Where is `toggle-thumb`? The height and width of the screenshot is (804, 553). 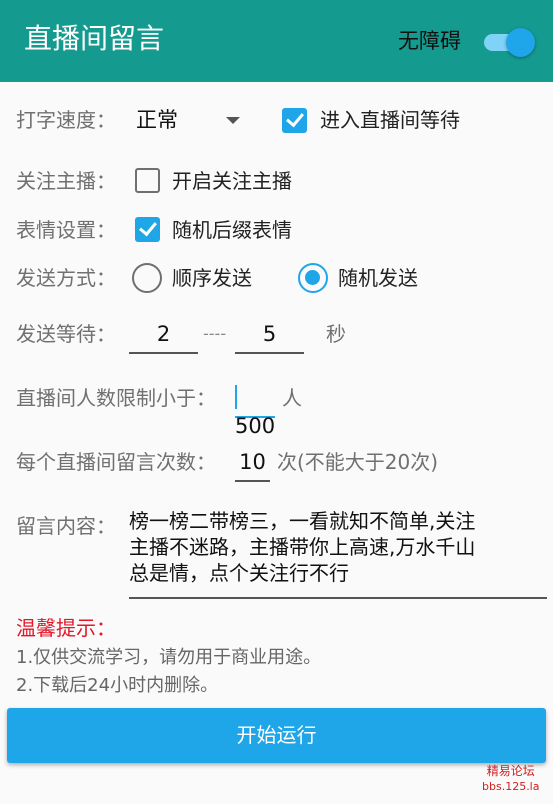
toggle-thumb is located at coordinates (520, 42).